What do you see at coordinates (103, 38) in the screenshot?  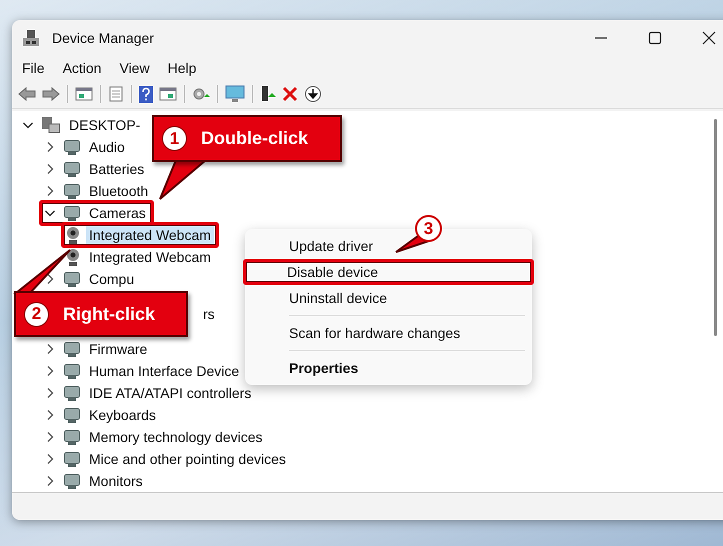 I see `window-title: Device Manager` at bounding box center [103, 38].